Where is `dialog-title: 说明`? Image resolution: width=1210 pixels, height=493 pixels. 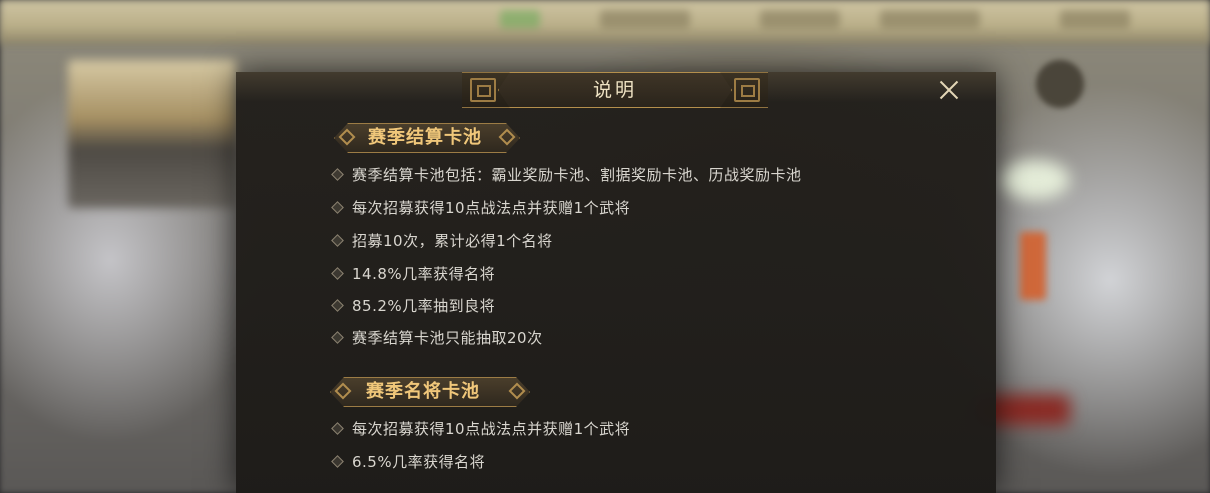 dialog-title: 说明 is located at coordinates (614, 90).